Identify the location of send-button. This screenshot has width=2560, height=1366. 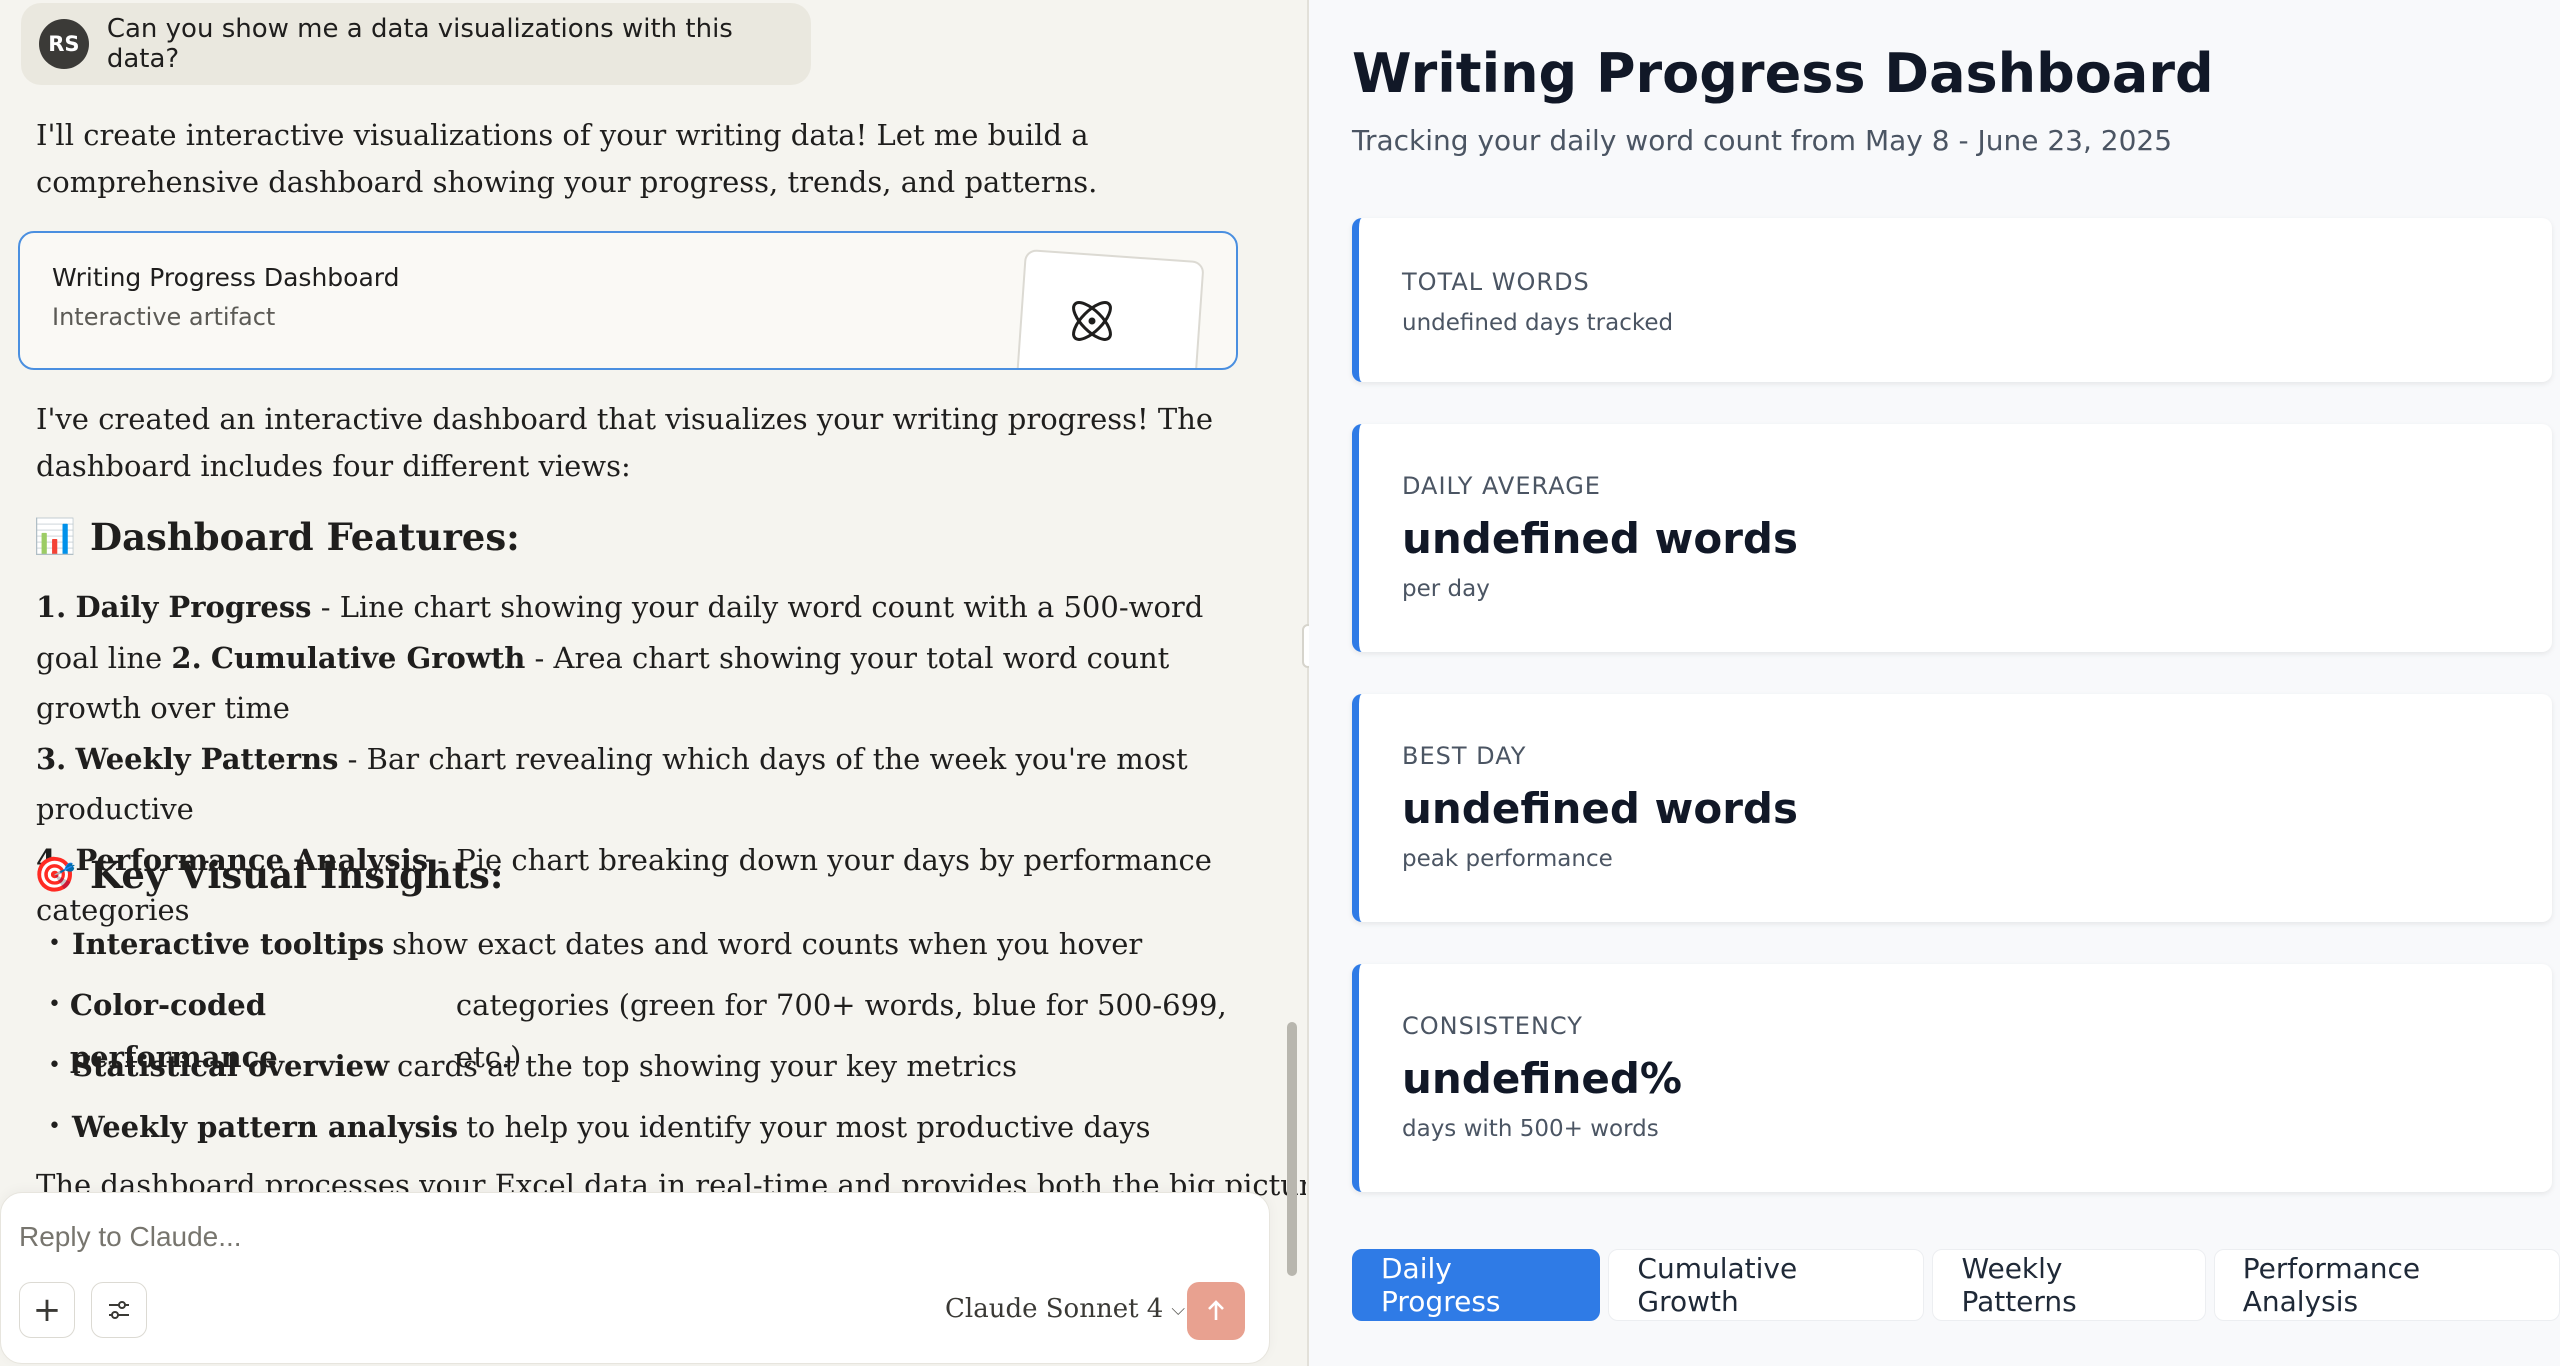
(1216, 1311).